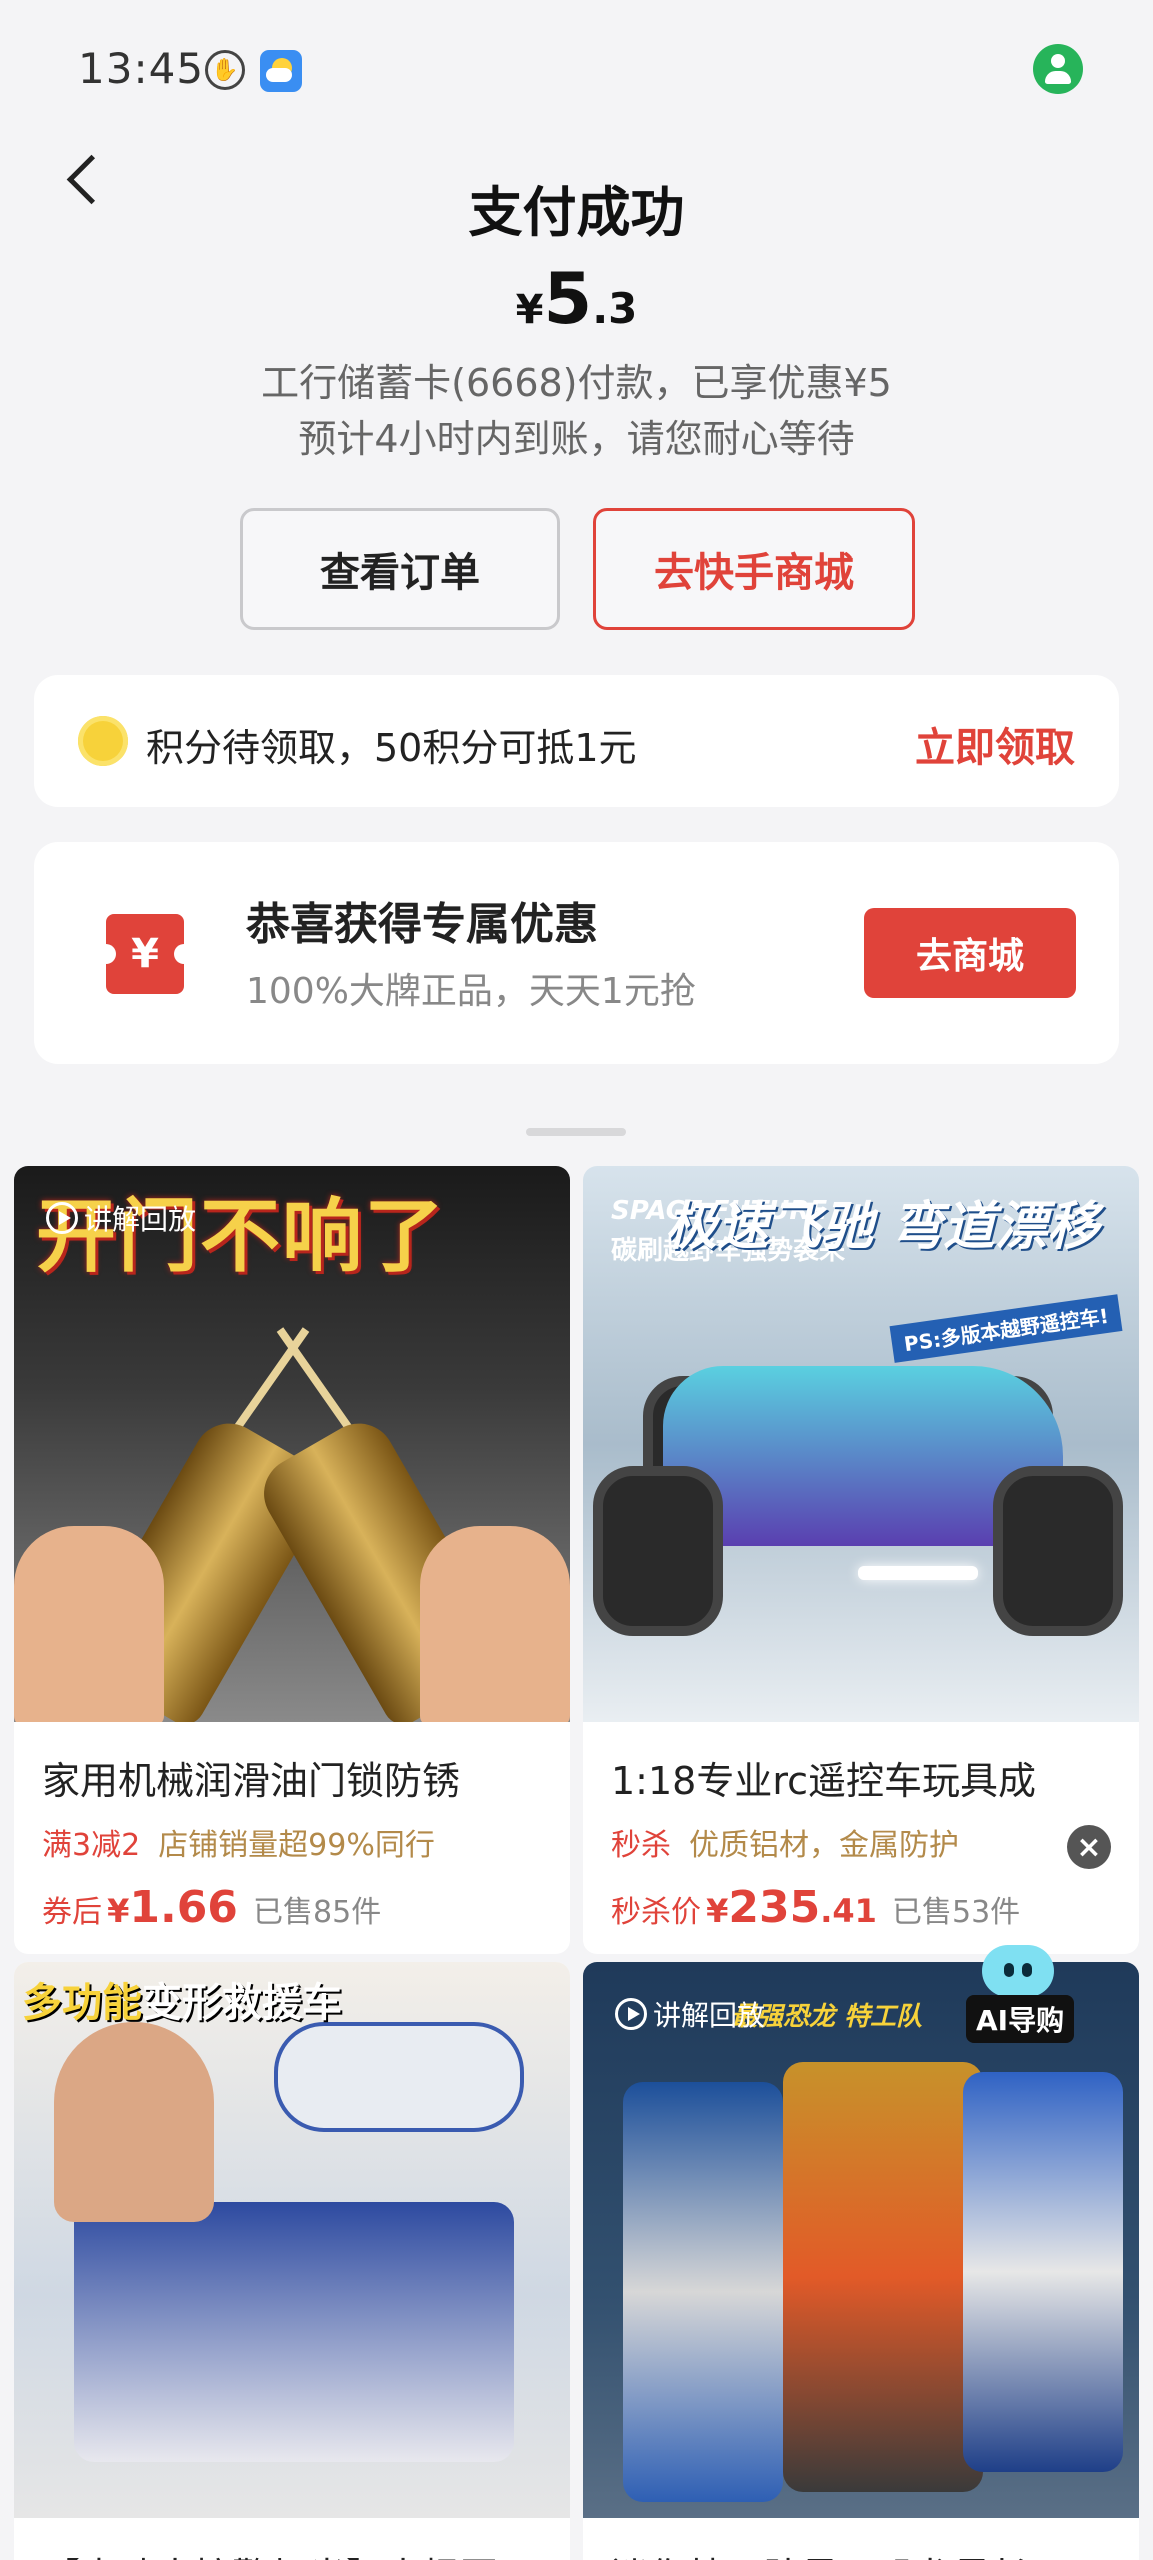  Describe the element at coordinates (576, 212) in the screenshot. I see `page-title: 支付成功` at that location.